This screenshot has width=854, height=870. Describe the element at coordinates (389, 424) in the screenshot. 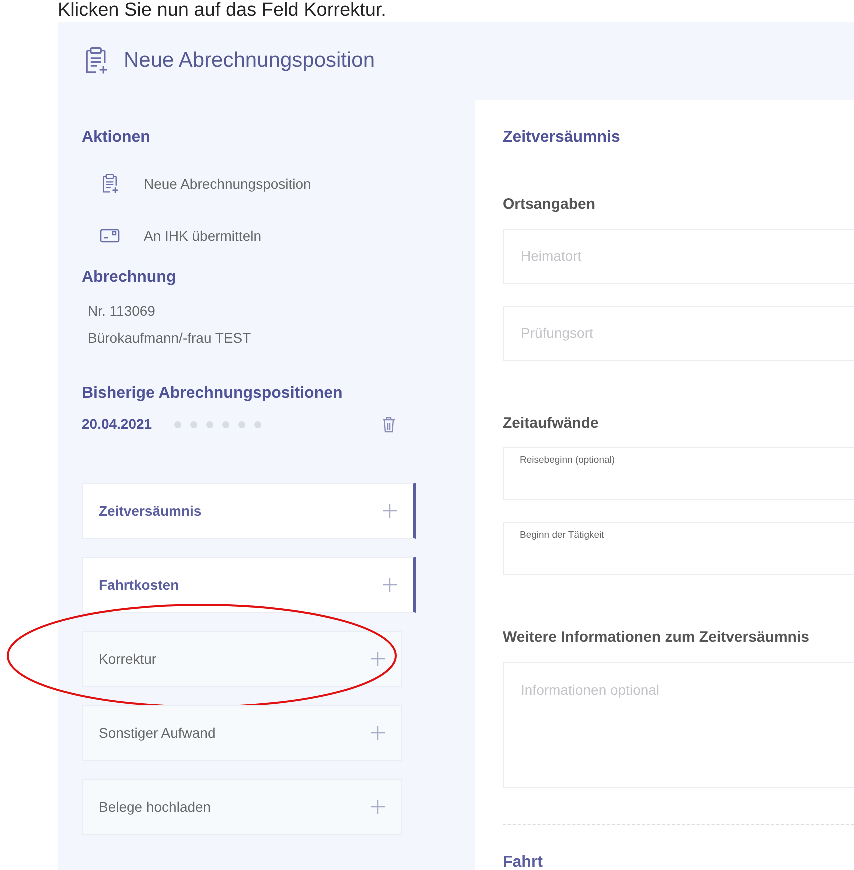

I see `trash-icon` at that location.